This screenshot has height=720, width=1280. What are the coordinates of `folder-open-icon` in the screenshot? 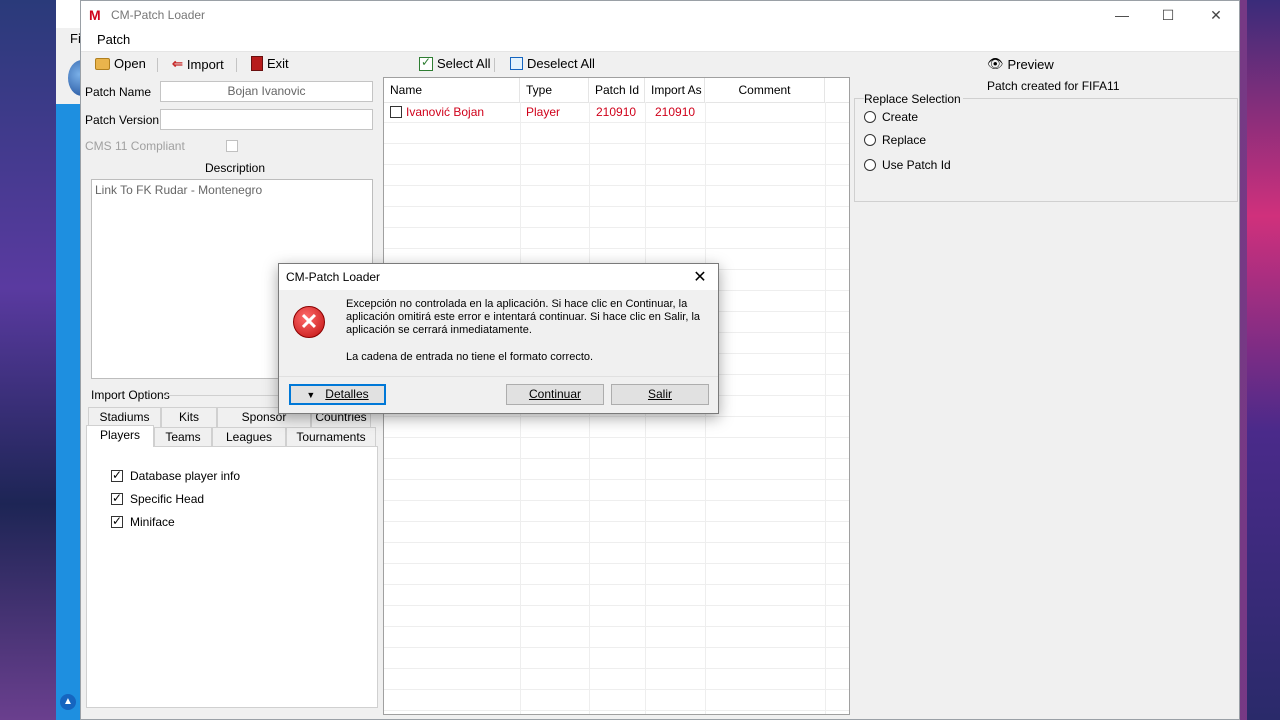 It's located at (102, 63).